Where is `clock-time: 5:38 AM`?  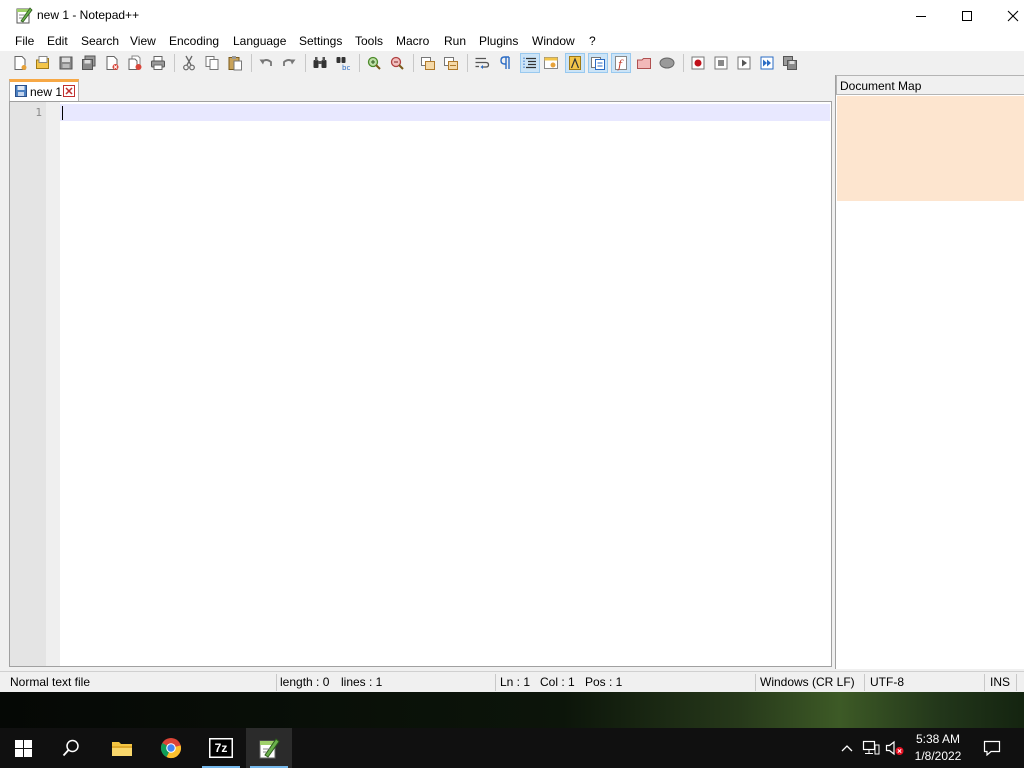
clock-time: 5:38 AM is located at coordinates (938, 739).